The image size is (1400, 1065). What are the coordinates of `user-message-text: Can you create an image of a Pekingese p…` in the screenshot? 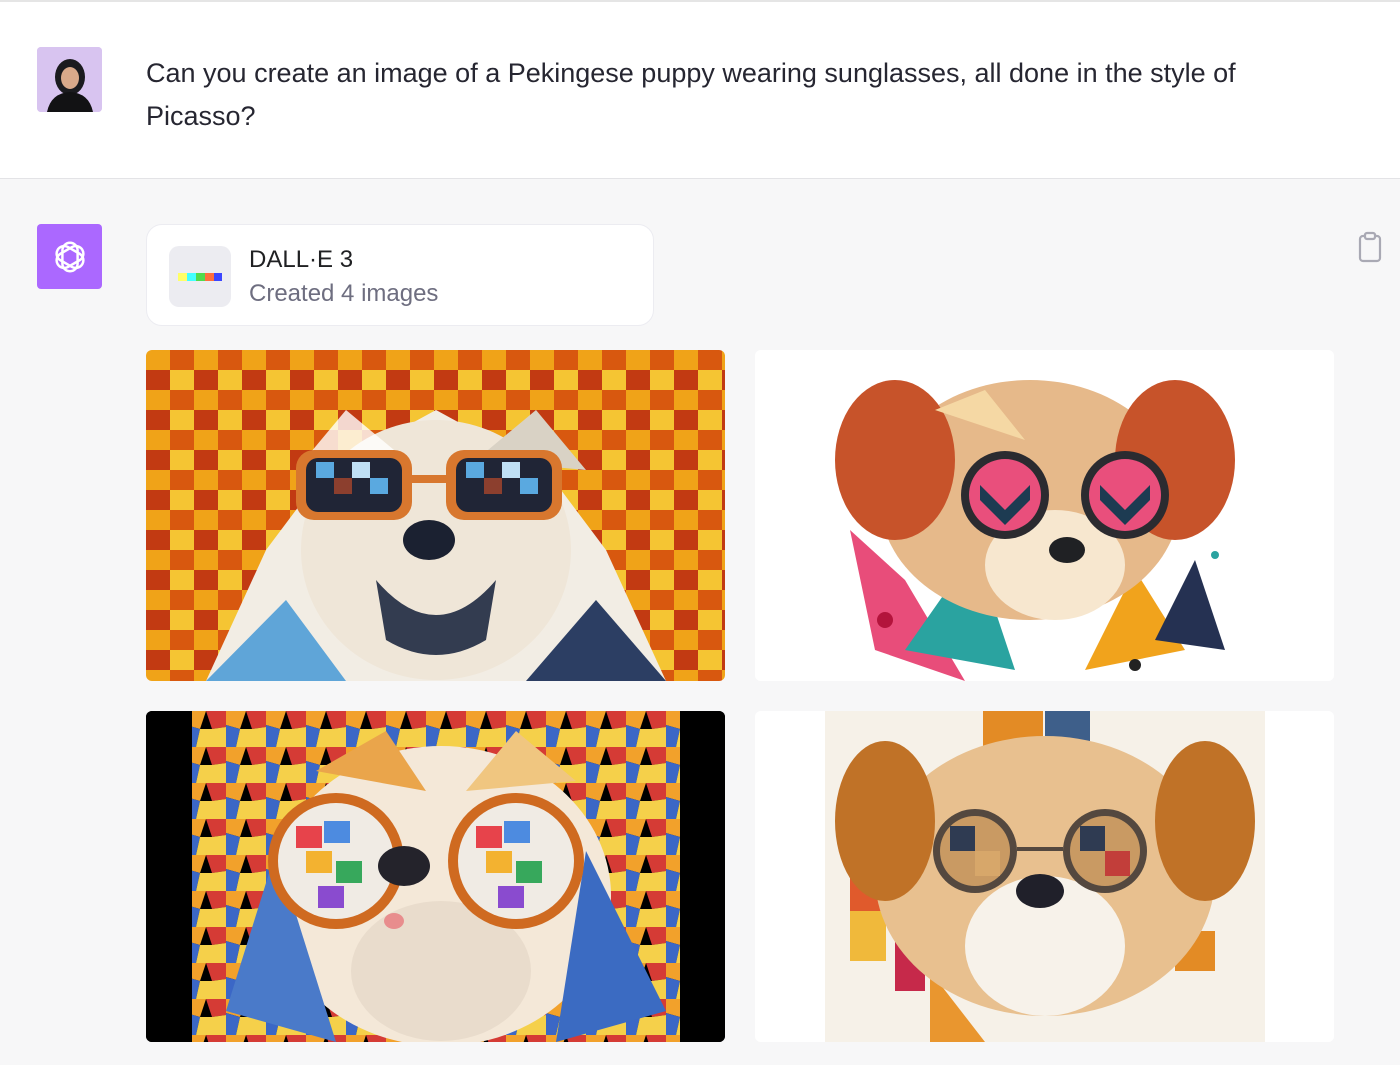 It's located at (691, 94).